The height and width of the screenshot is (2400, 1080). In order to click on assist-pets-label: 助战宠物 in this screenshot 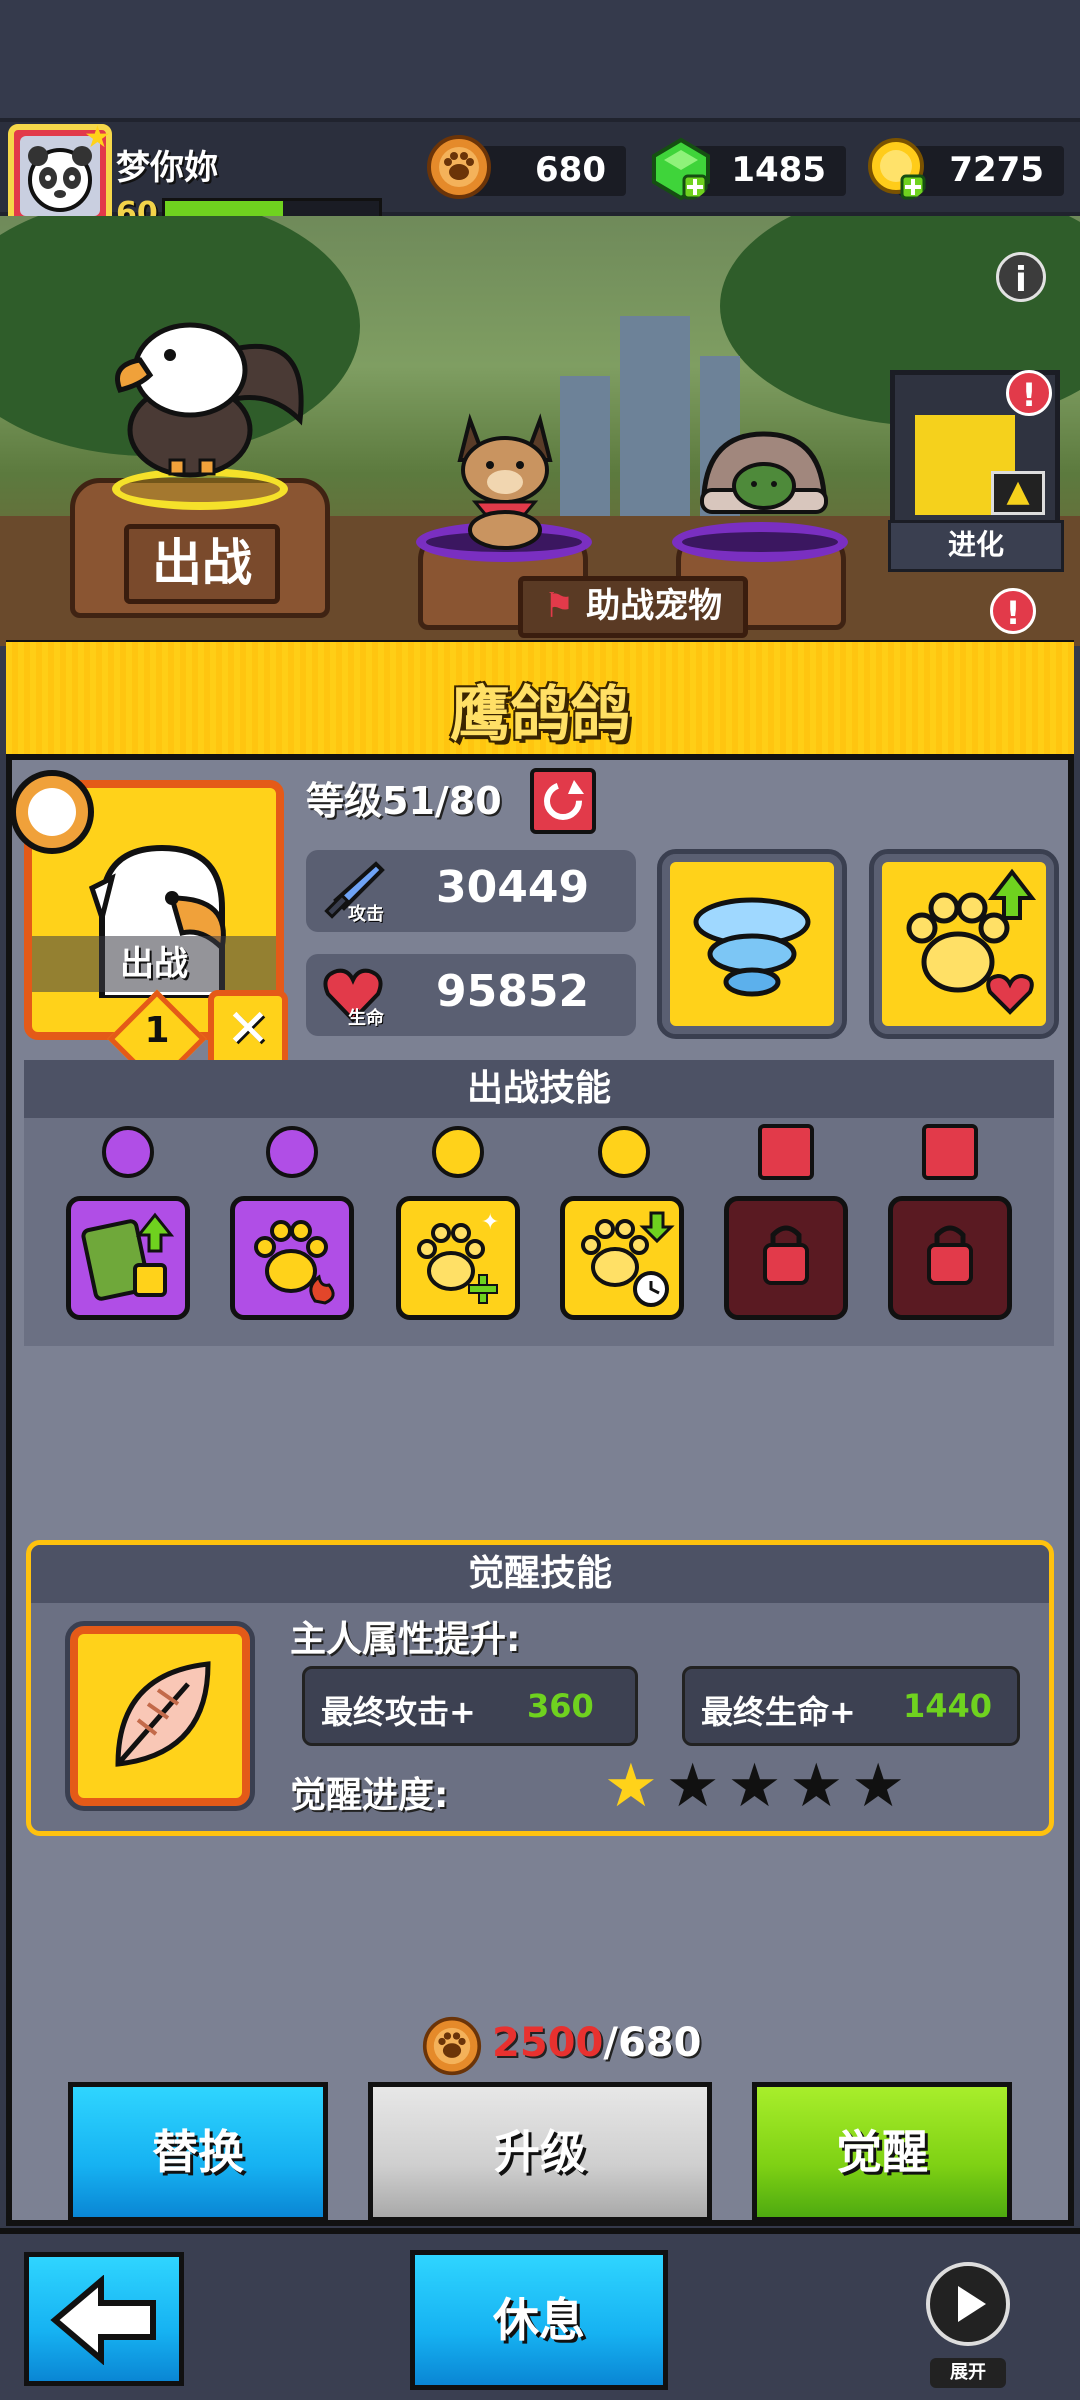, I will do `click(654, 606)`.